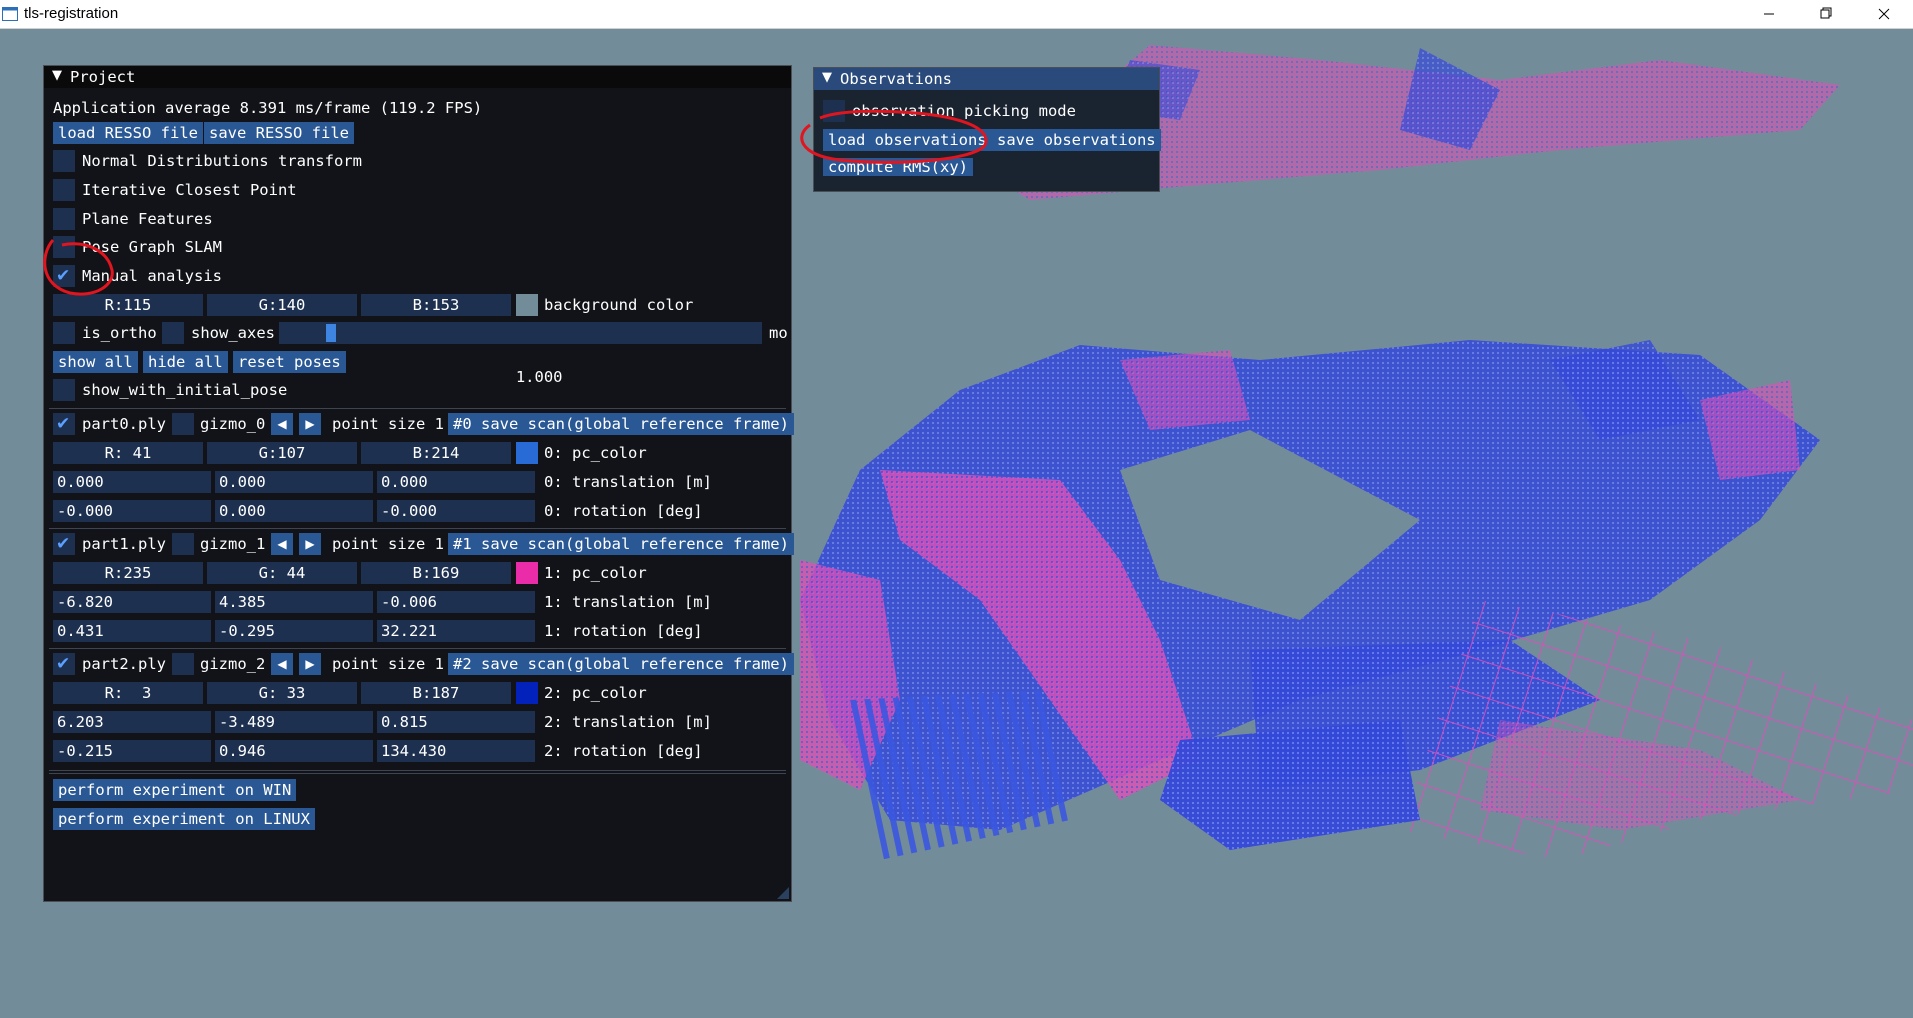  Describe the element at coordinates (456, 511) in the screenshot. I see `part0-rz-field: -0.000` at that location.